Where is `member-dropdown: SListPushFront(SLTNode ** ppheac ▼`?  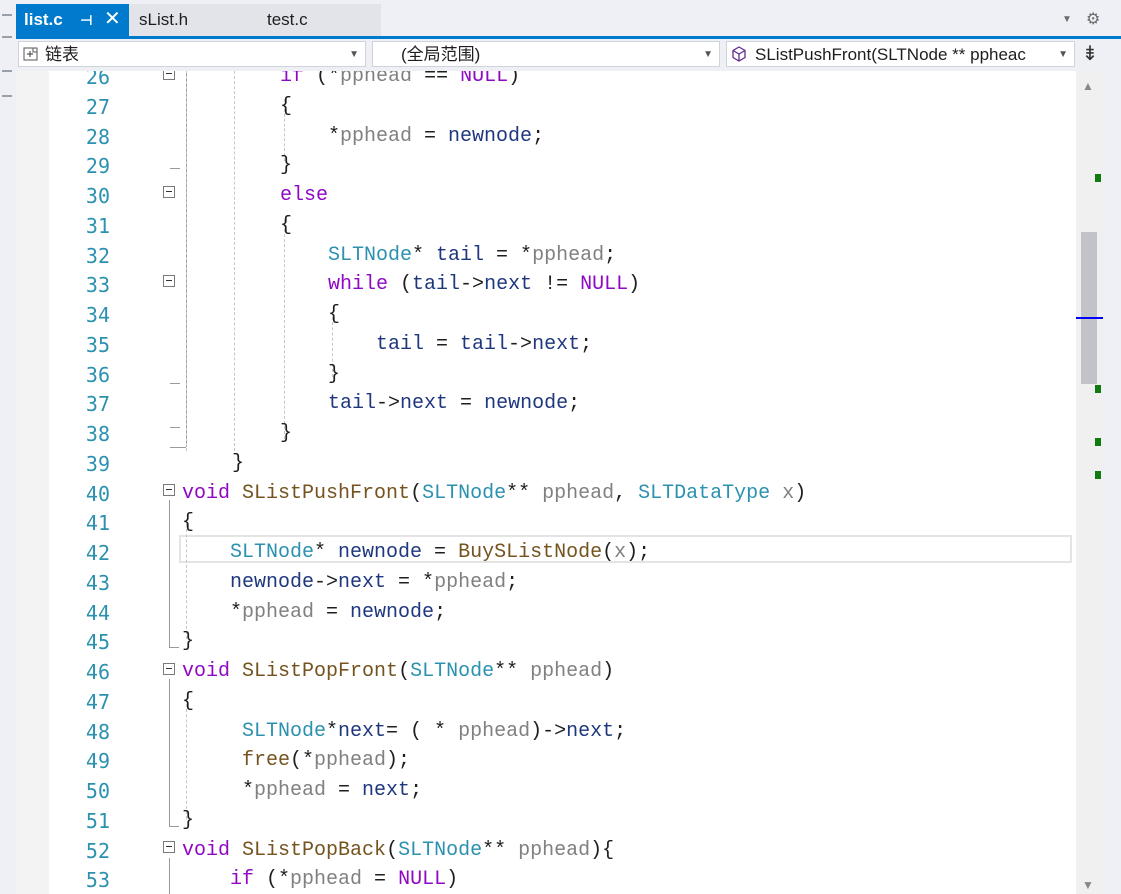 member-dropdown: SListPushFront(SLTNode ** ppheac ▼ is located at coordinates (900, 54).